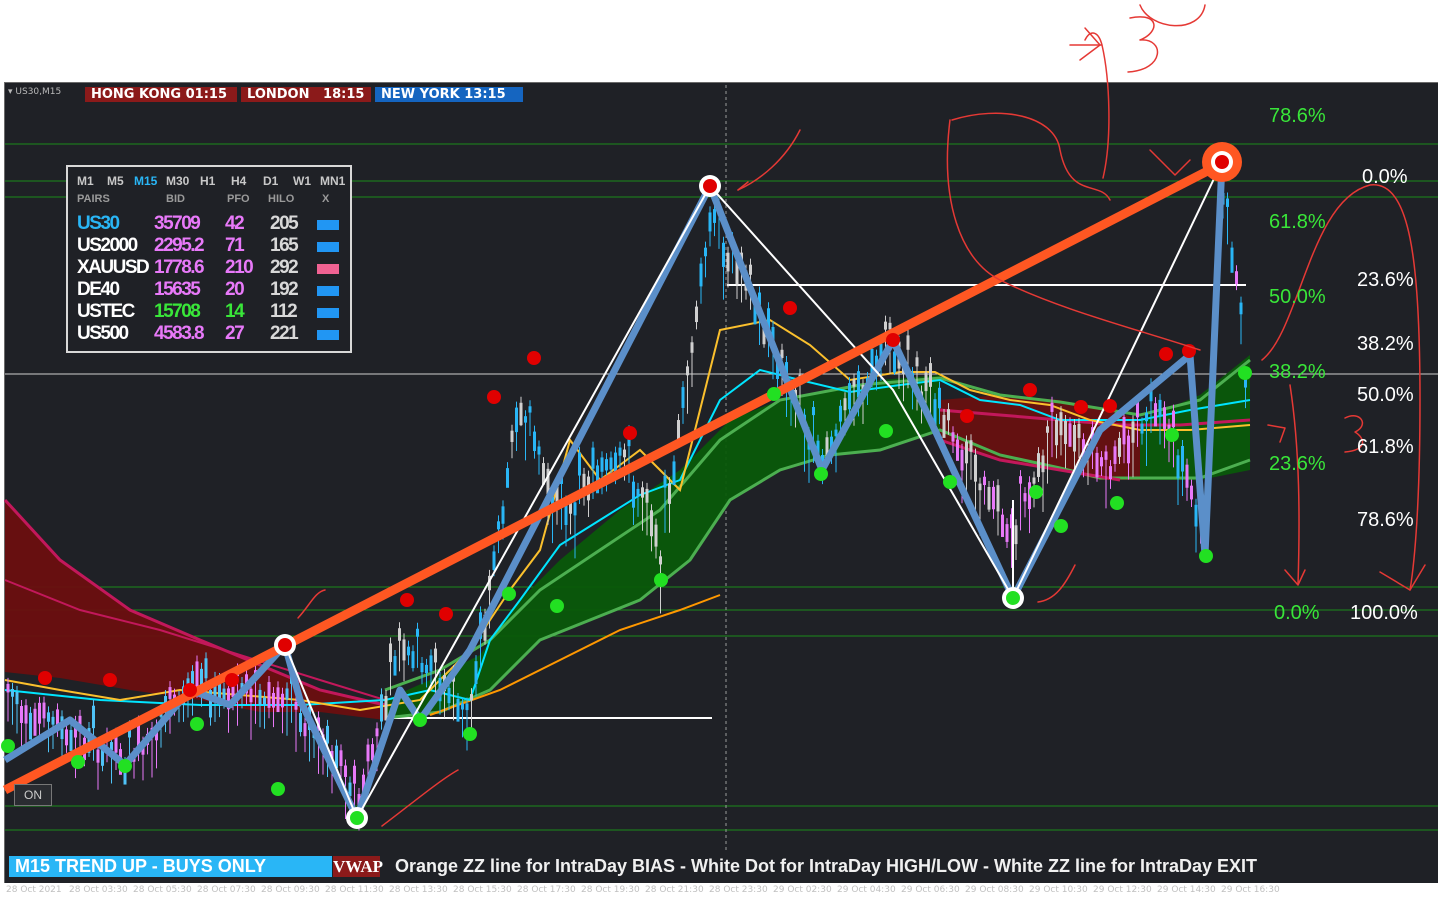 This screenshot has height=904, width=1438. Describe the element at coordinates (328, 247) in the screenshot. I see `direction-box` at that location.